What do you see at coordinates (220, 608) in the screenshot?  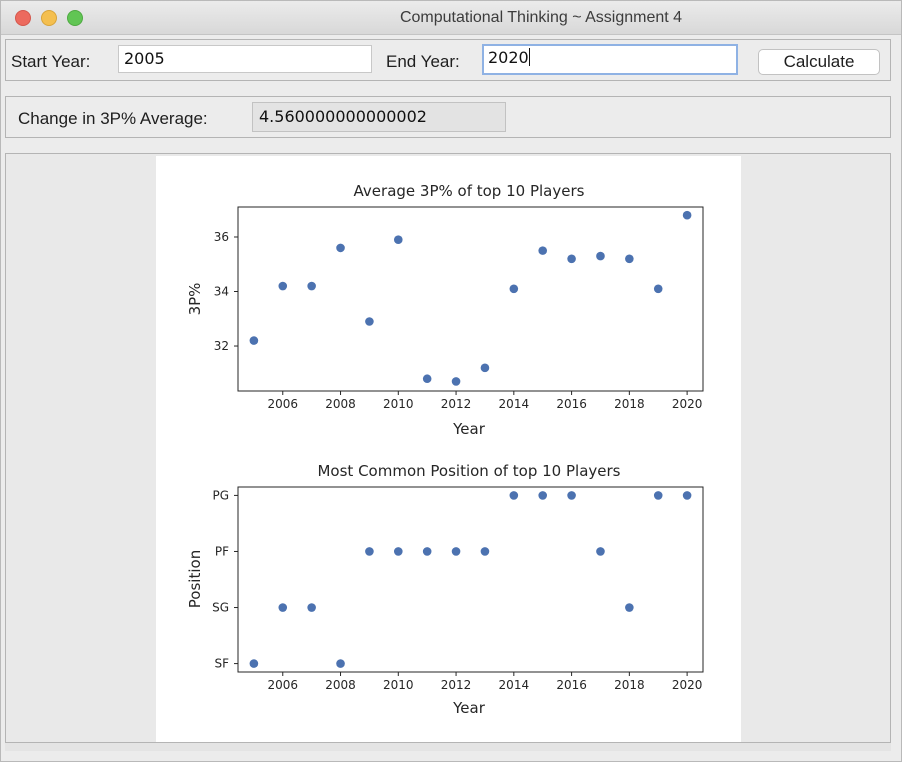 I see `y-tick-label: SG` at bounding box center [220, 608].